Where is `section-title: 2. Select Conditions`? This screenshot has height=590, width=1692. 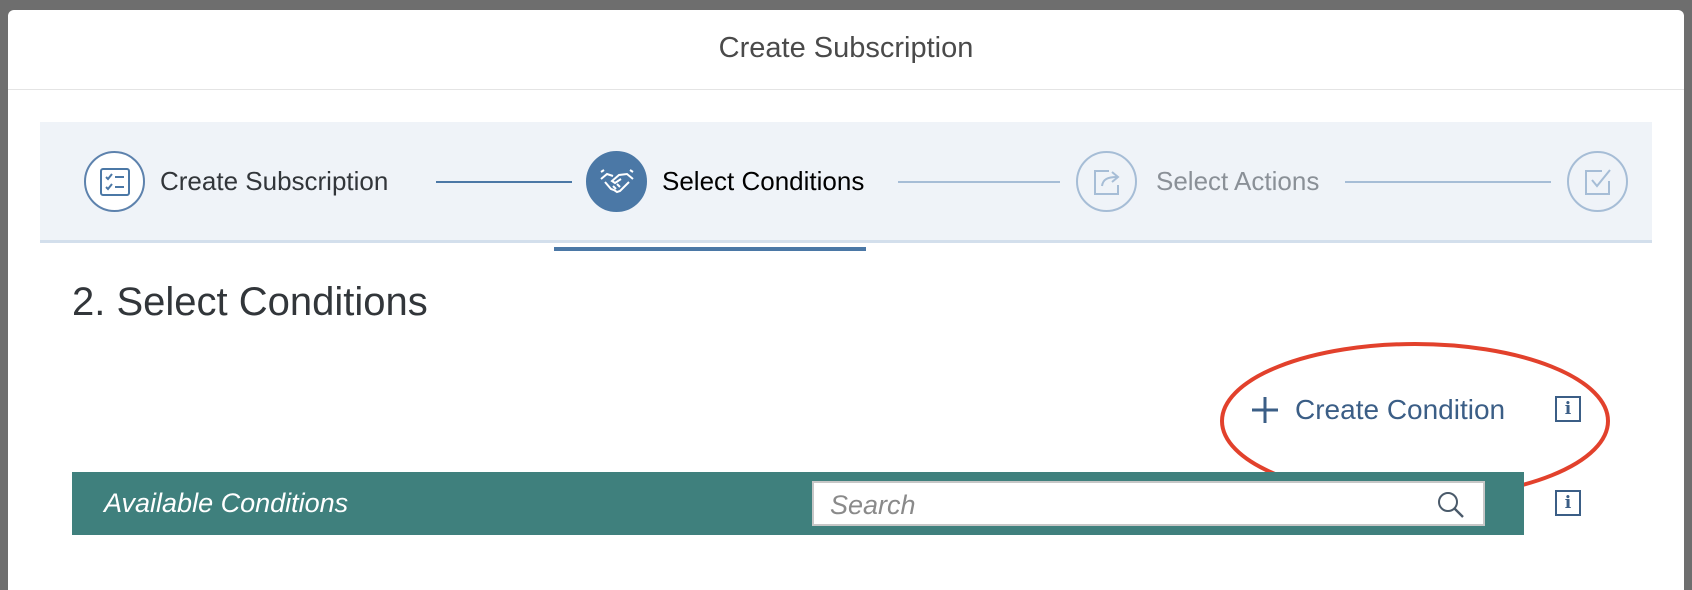 section-title: 2. Select Conditions is located at coordinates (250, 302).